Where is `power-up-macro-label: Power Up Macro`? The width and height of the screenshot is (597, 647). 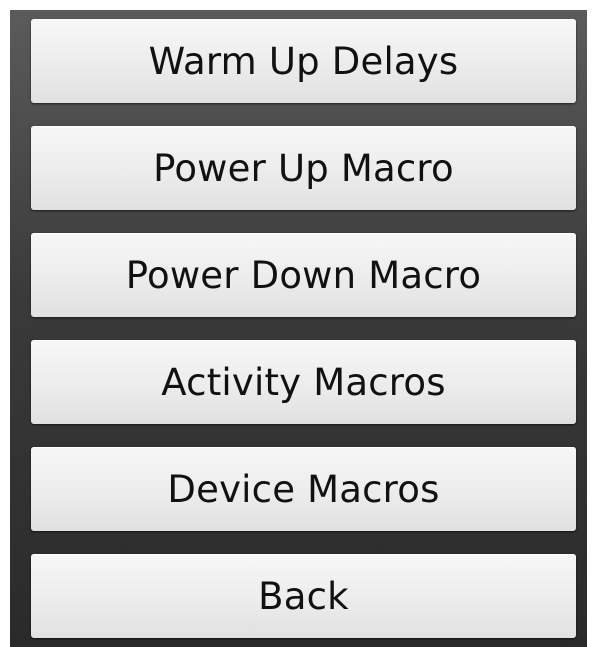
power-up-macro-label: Power Up Macro is located at coordinates (303, 168).